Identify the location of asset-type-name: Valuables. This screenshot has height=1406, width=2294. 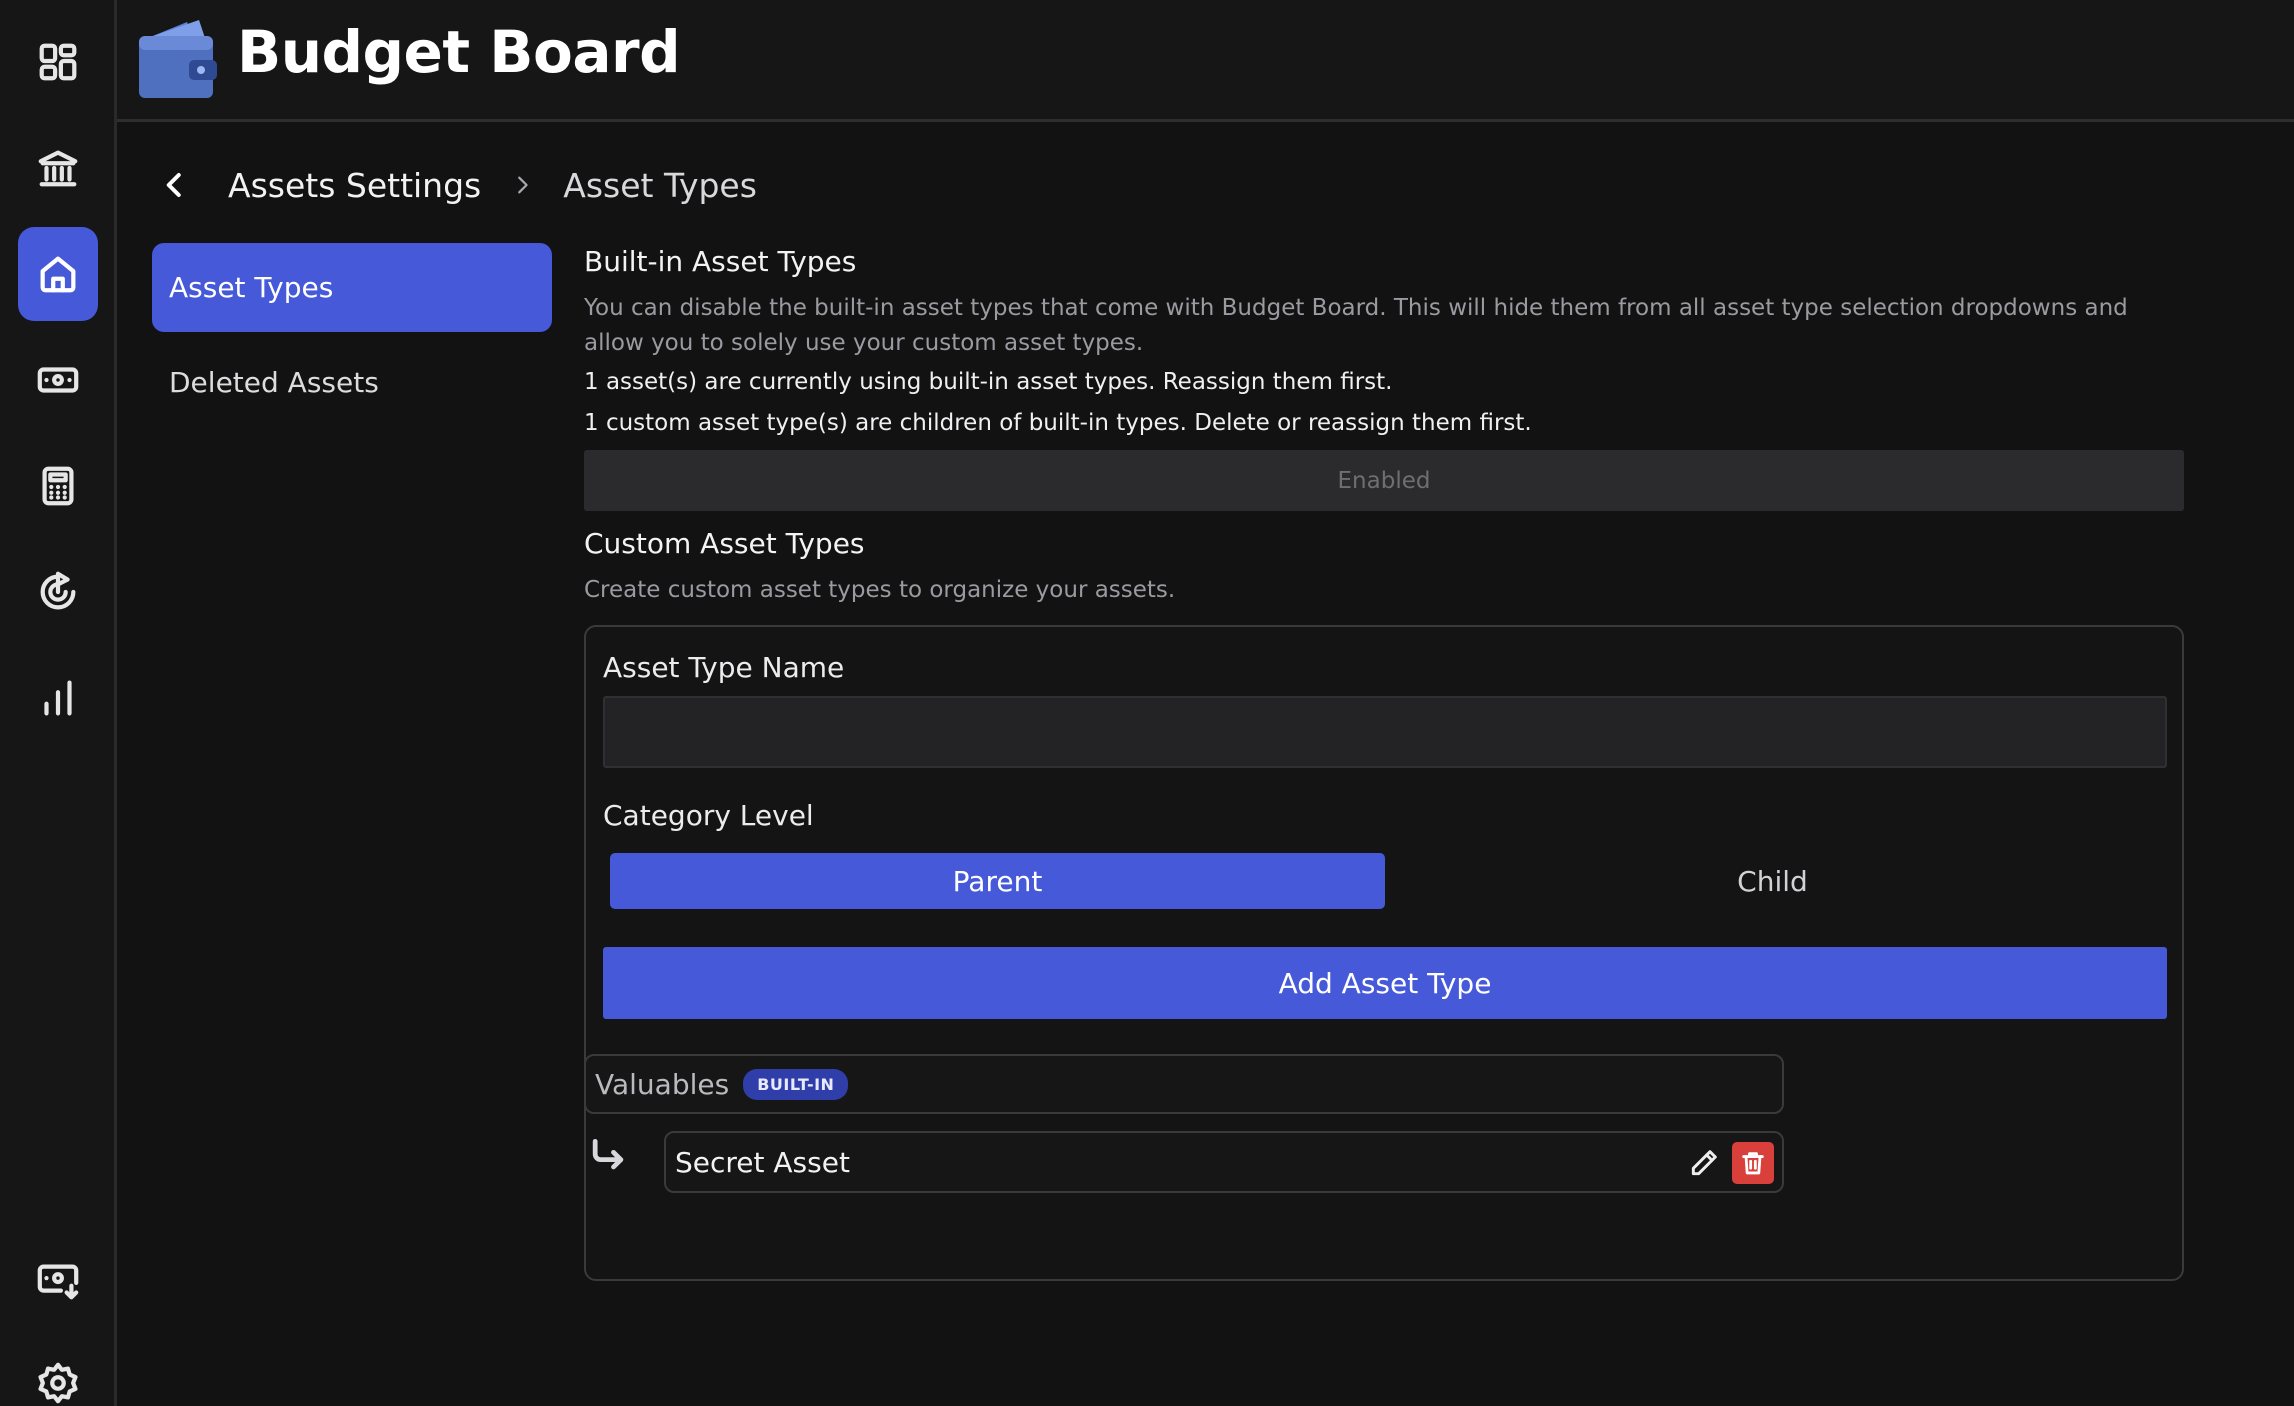
(662, 1084).